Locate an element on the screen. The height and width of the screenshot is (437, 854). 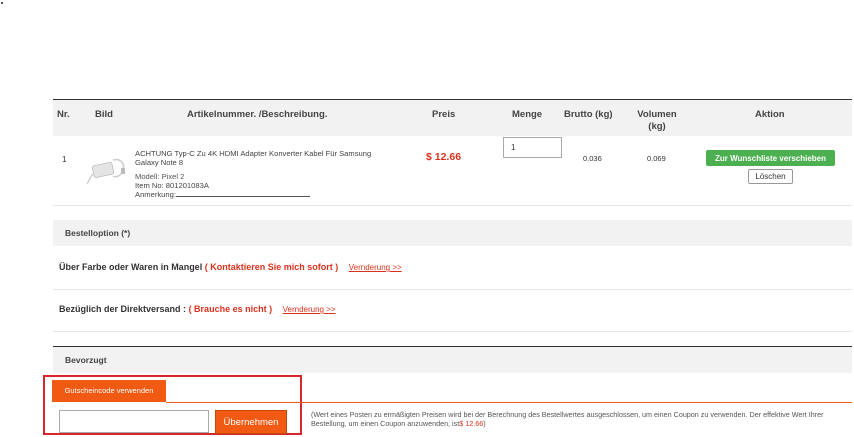
direct-shipping-label: Bezüglich der Direktversand : is located at coordinates (123, 309).